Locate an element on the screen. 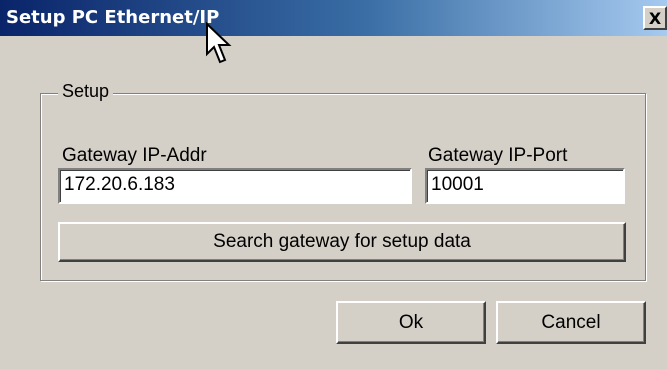  mouse-pointer-icon is located at coordinates (219, 43).